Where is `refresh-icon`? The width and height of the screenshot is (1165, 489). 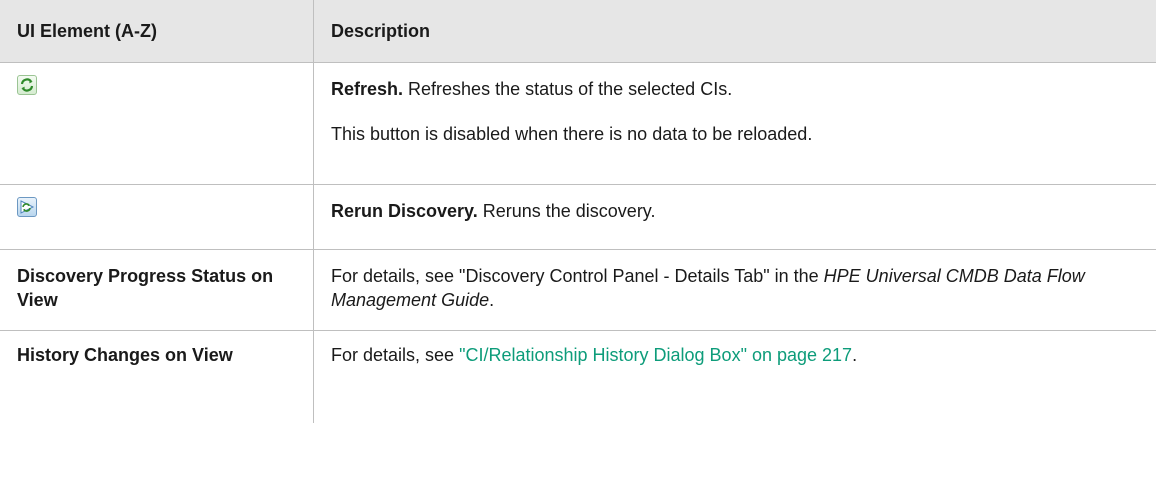 refresh-icon is located at coordinates (27, 85).